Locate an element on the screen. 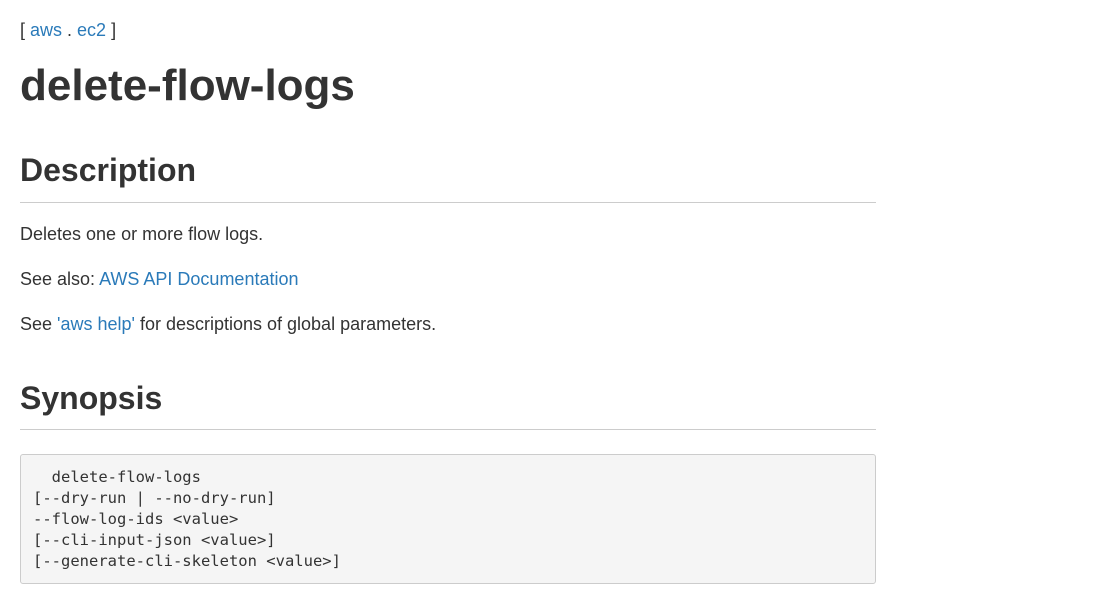  breadcrumb-link-ec2: ec2 is located at coordinates (91, 30).